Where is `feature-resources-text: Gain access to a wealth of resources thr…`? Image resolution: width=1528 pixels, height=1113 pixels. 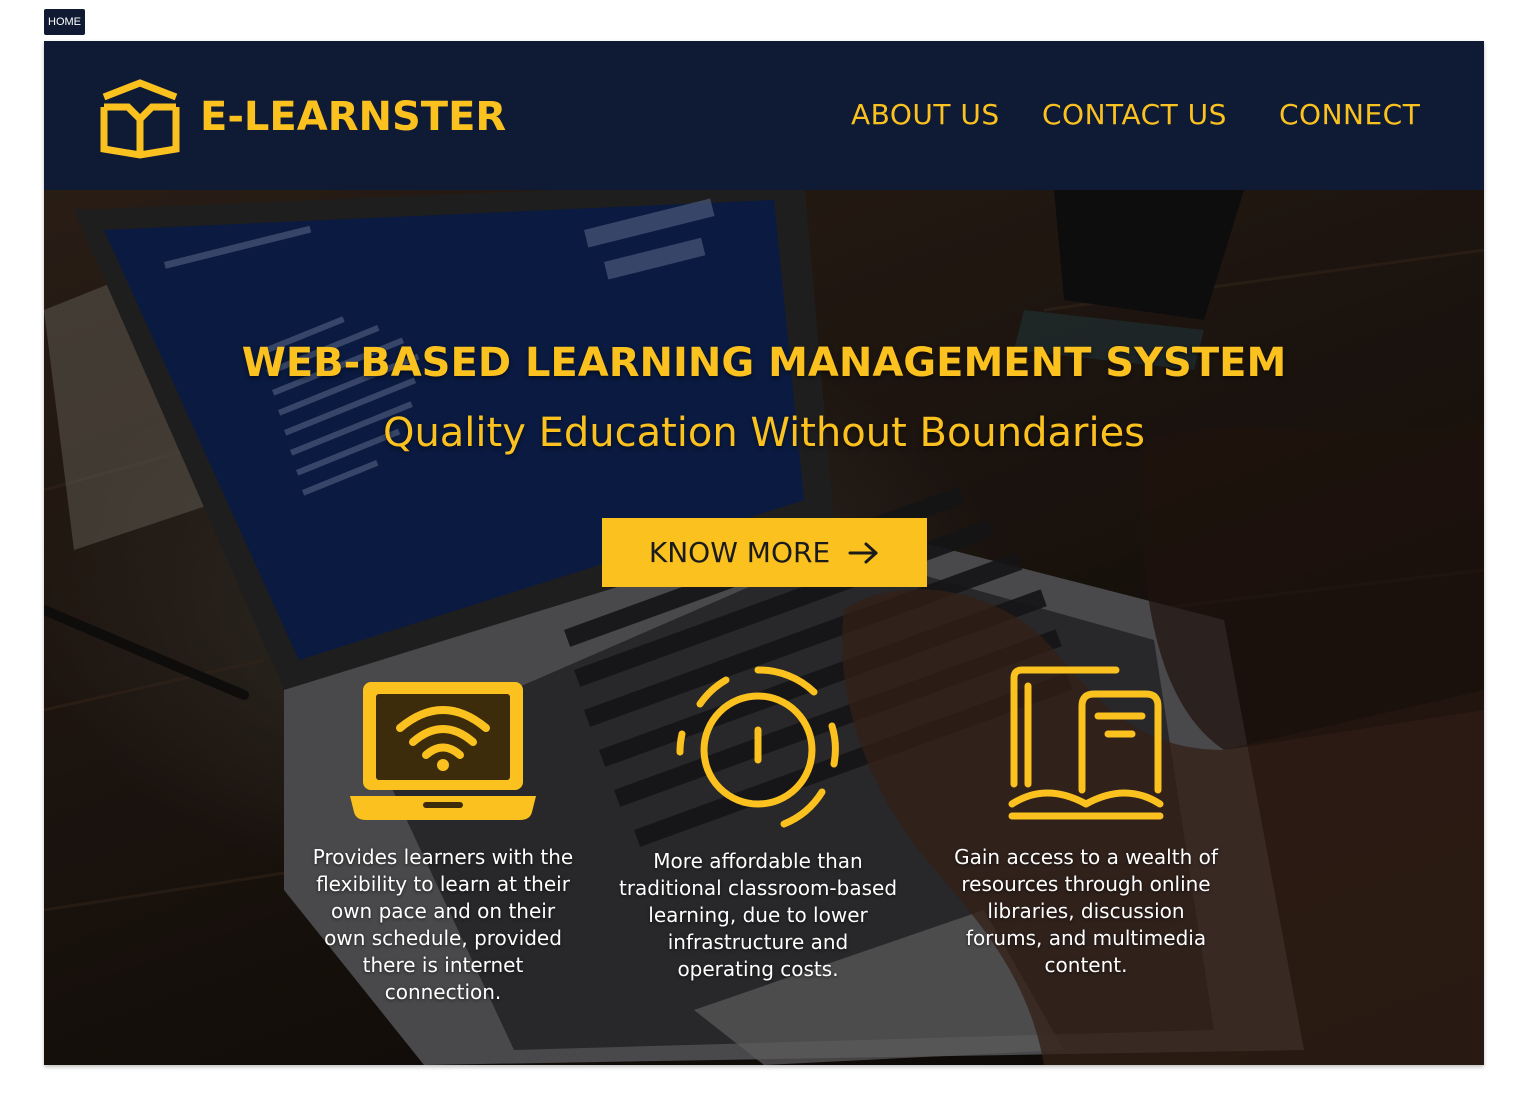
feature-resources-text: Gain access to a wealth of resources thr… is located at coordinates (1086, 911).